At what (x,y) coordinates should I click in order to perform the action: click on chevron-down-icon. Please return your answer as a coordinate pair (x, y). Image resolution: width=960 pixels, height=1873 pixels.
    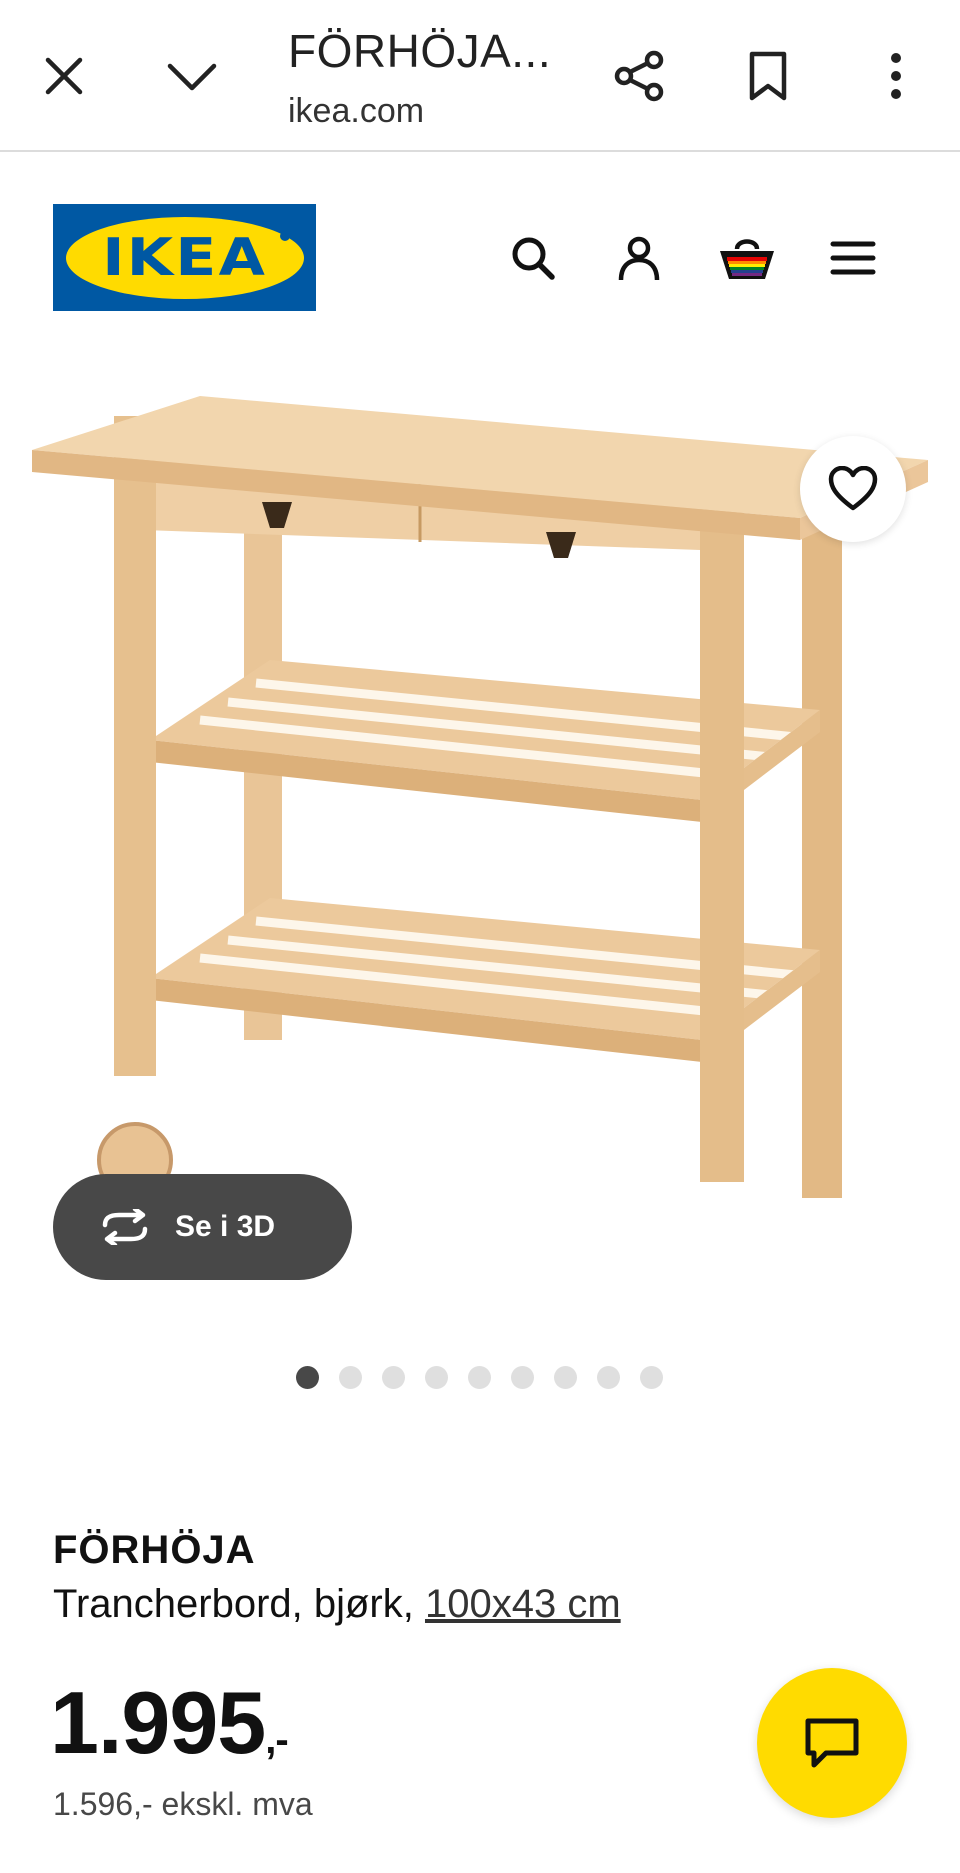
    Looking at the image, I should click on (192, 76).